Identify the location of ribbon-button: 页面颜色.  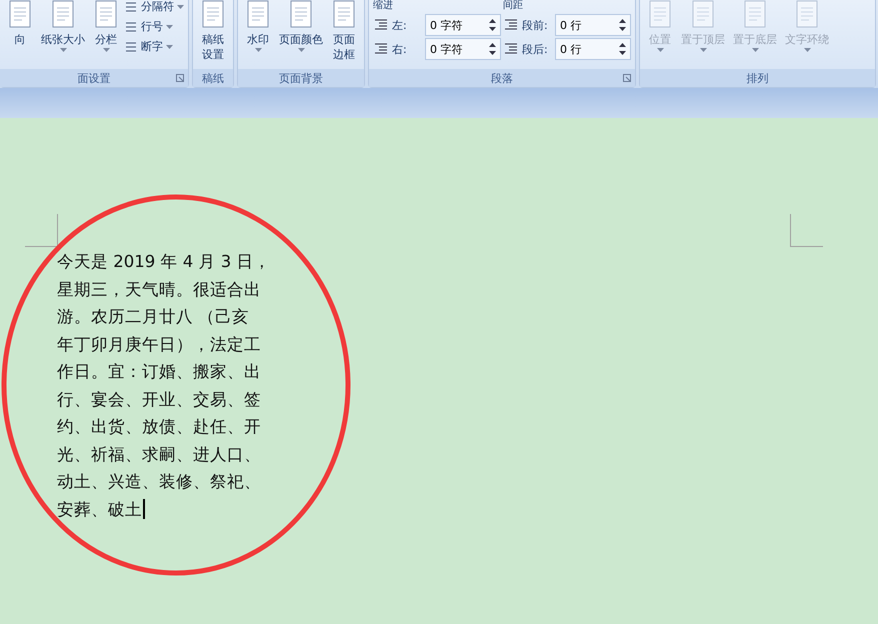
(301, 26).